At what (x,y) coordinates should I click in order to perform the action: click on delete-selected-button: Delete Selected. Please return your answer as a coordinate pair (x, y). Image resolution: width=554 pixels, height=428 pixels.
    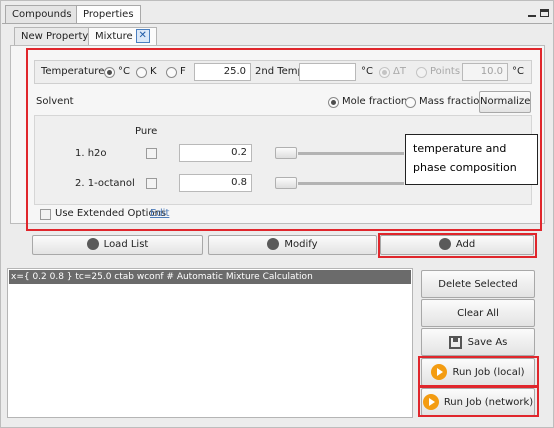
    Looking at the image, I should click on (478, 284).